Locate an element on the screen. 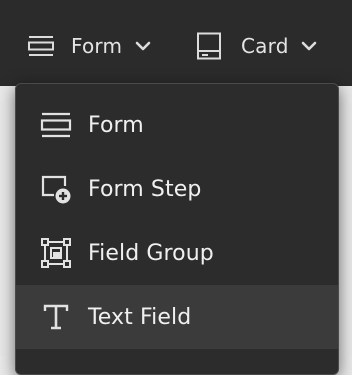  menu-item-label: Form Step is located at coordinates (145, 189).